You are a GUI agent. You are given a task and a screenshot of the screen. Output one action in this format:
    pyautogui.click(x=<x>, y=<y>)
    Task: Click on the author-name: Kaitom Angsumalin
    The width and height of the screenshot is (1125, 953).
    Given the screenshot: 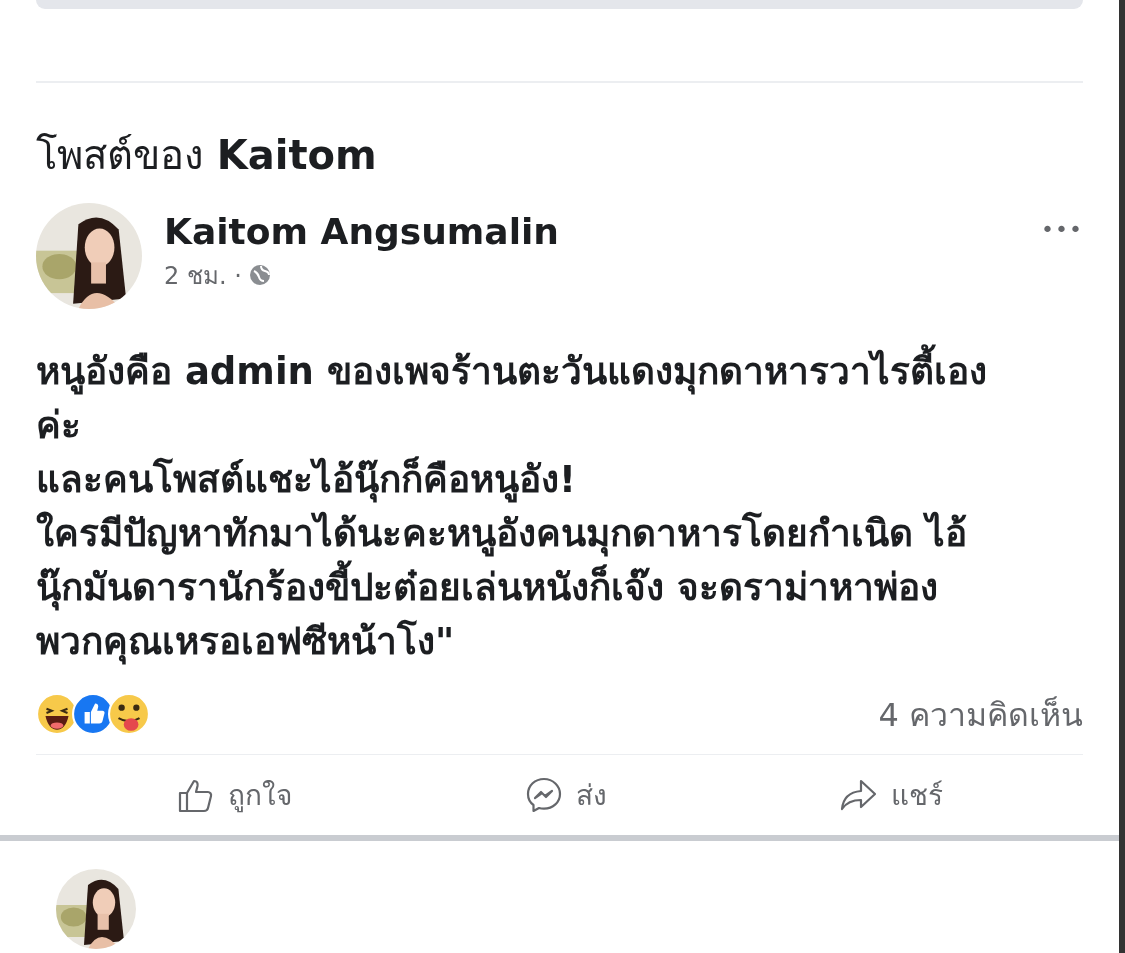 What is the action you would take?
    pyautogui.click(x=592, y=231)
    